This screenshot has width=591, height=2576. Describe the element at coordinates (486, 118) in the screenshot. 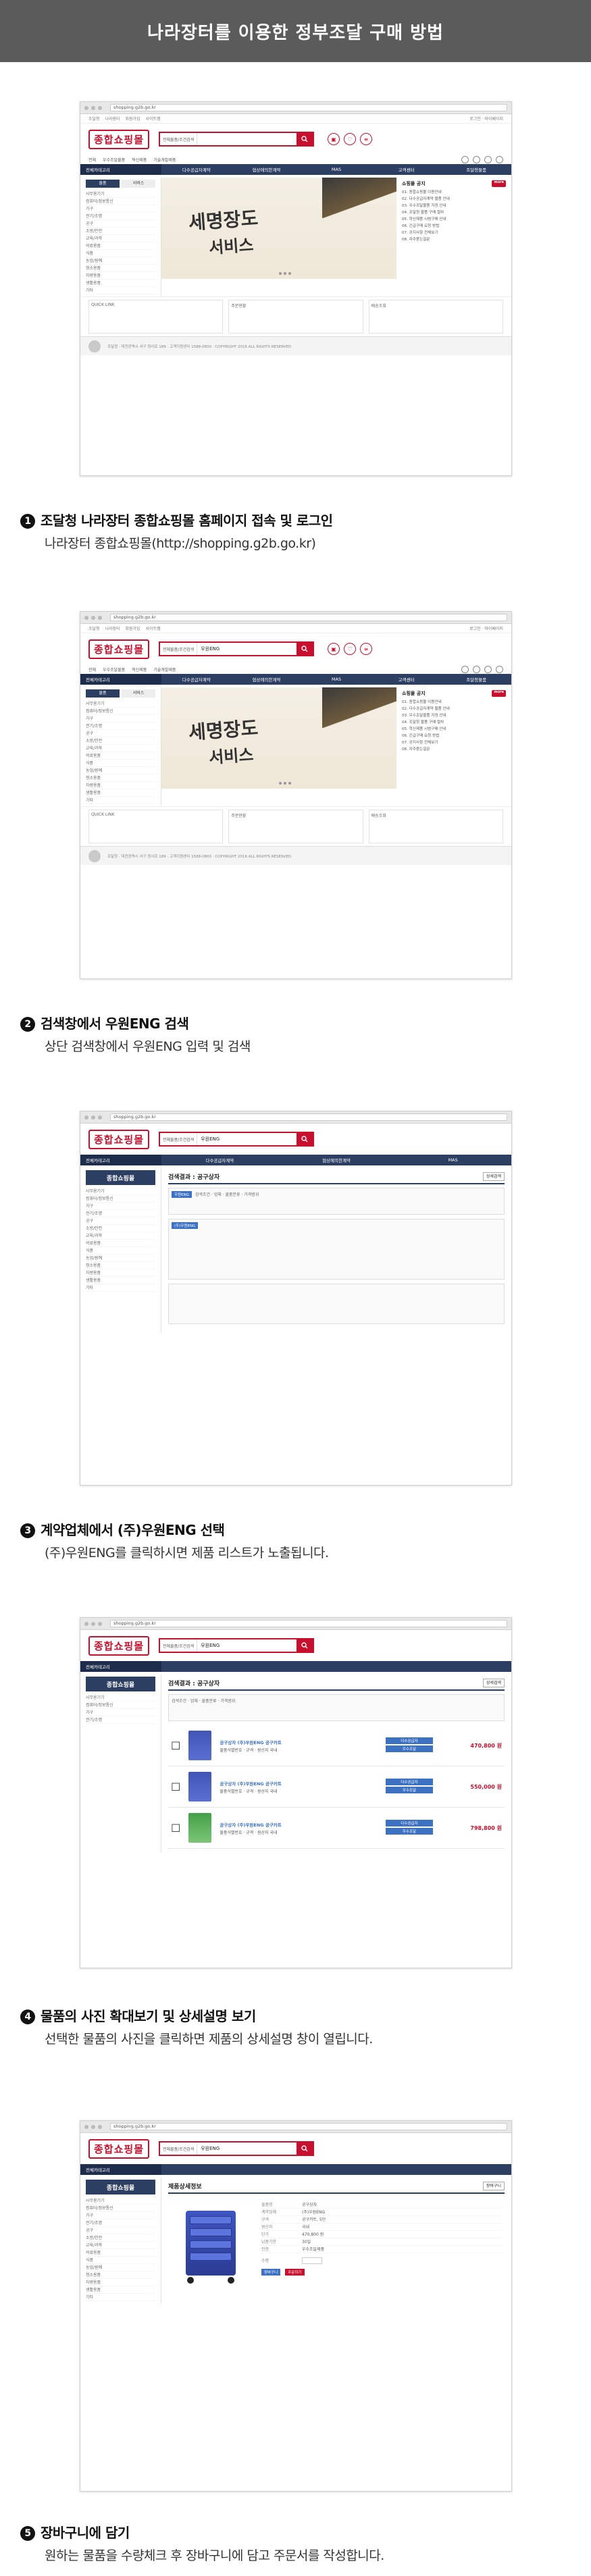

I see `login-link: 로그인 · 마이페이지` at that location.